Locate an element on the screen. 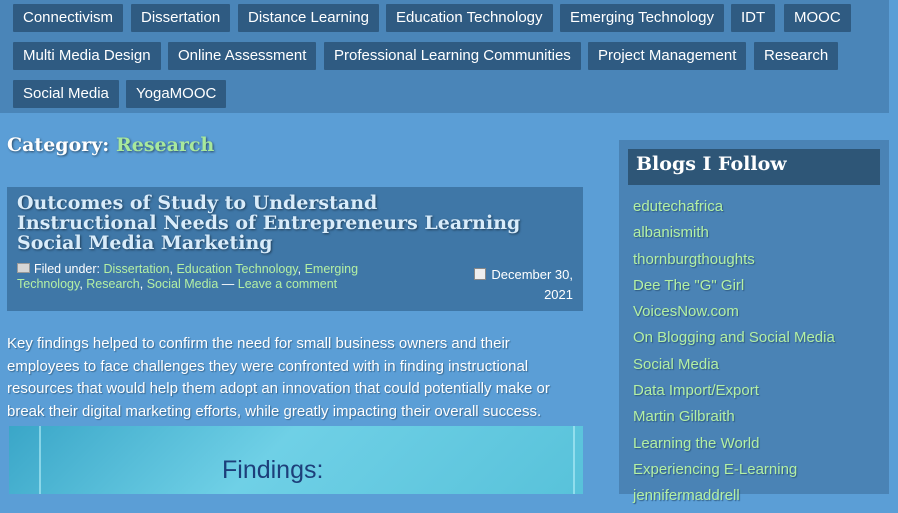 The height and width of the screenshot is (513, 898). tag-project-management: Project Management is located at coordinates (667, 56).